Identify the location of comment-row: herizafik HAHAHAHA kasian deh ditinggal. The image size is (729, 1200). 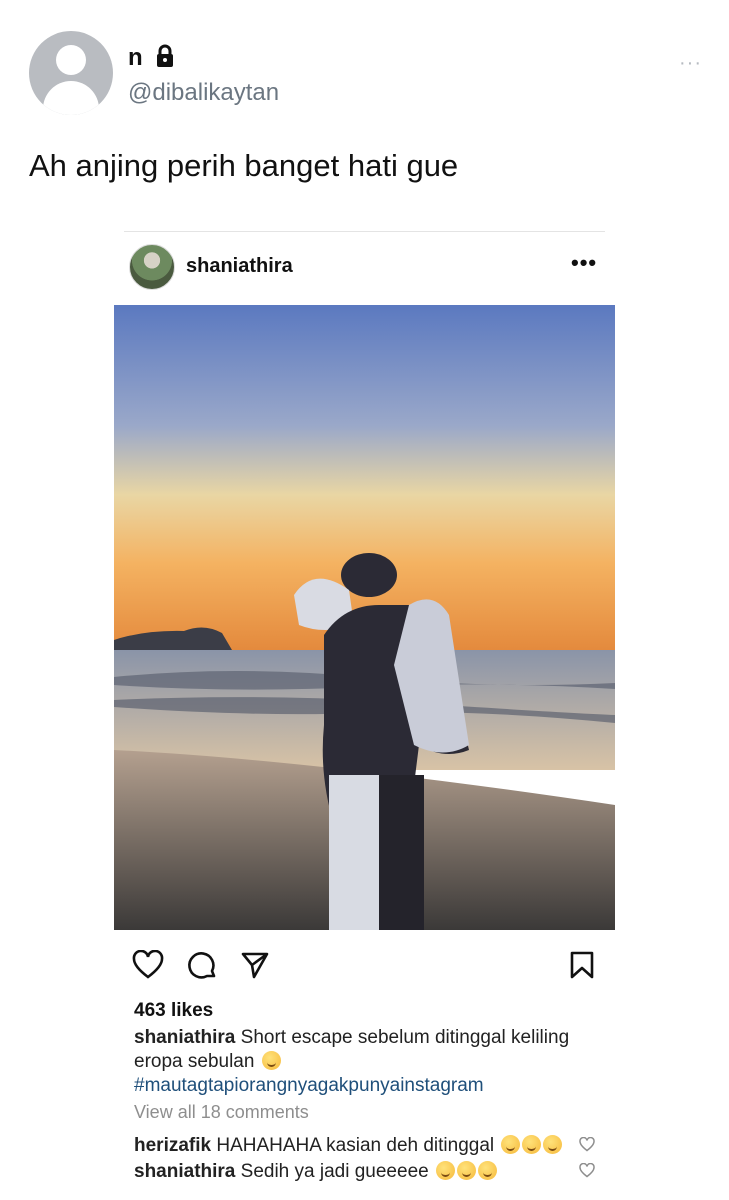
(348, 1146).